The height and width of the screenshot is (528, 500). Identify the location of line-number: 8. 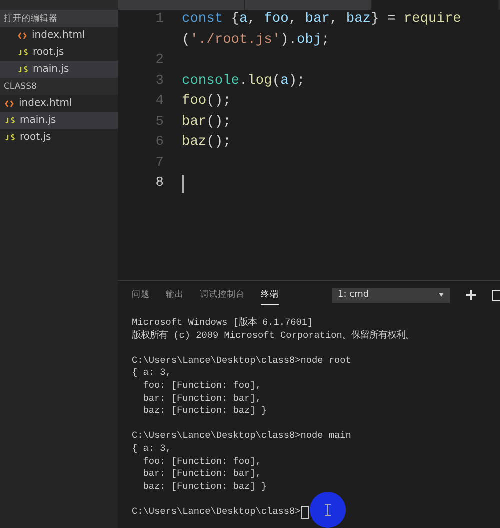
(159, 184).